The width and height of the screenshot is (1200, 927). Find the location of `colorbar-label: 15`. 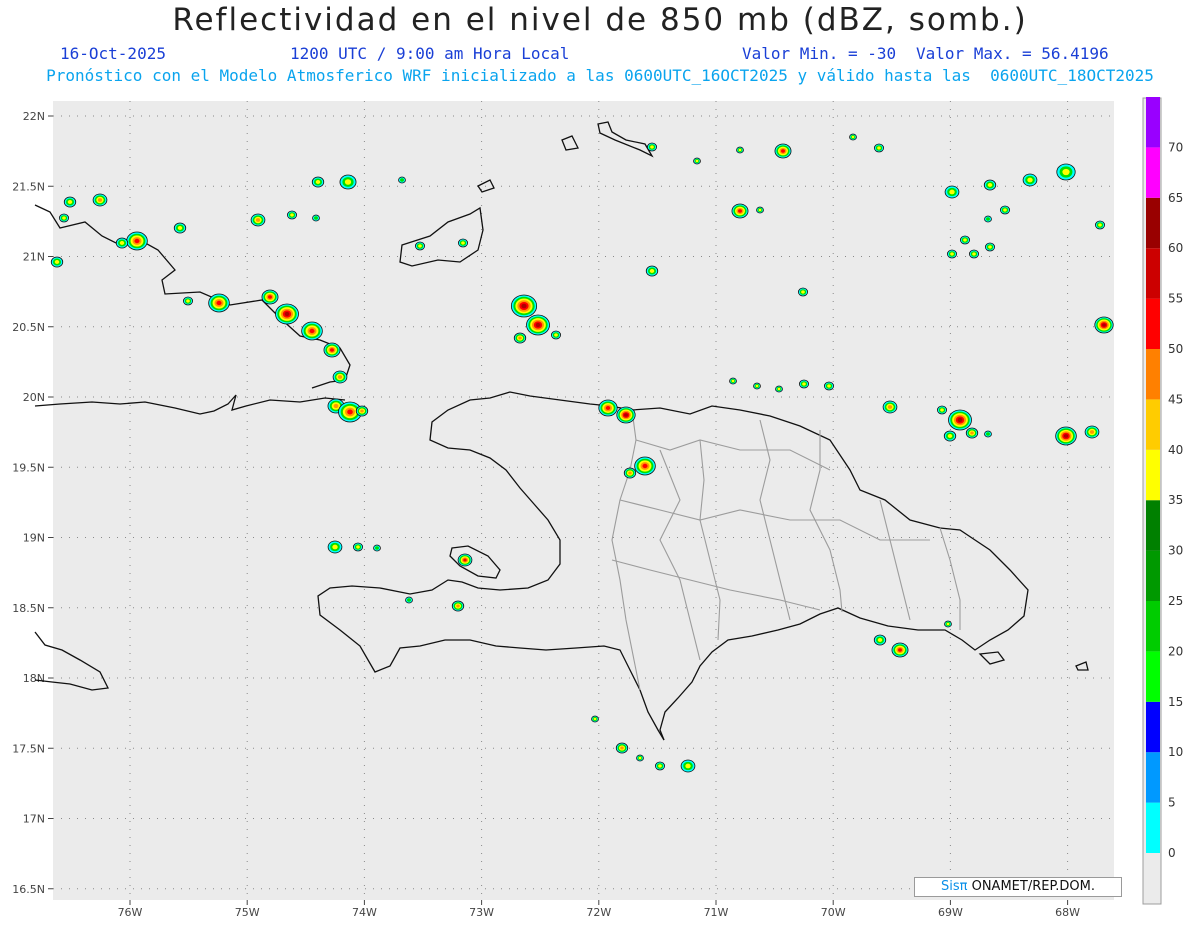

colorbar-label: 15 is located at coordinates (1175, 702).